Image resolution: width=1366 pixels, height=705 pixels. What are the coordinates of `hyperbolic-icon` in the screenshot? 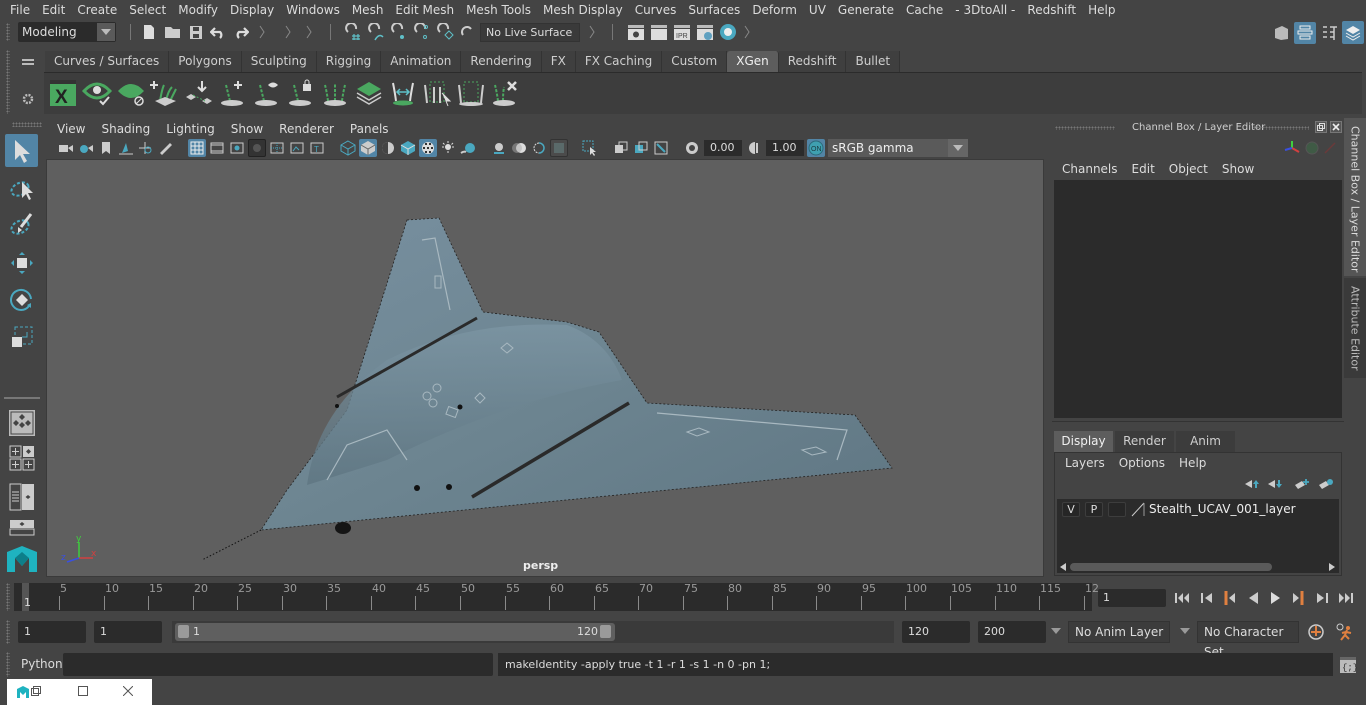 It's located at (1330, 148).